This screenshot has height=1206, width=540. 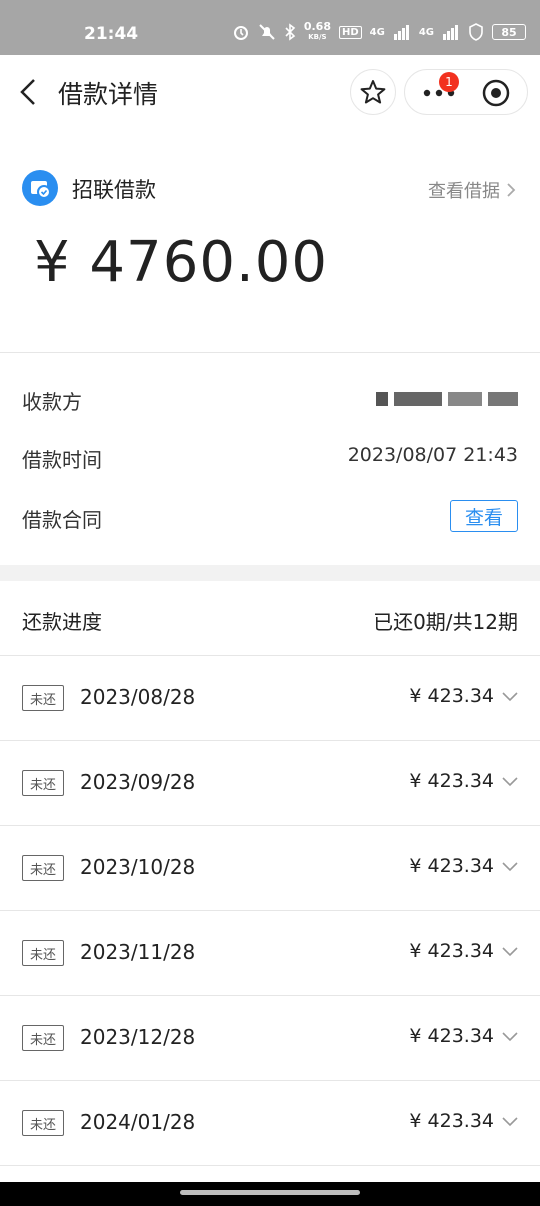 What do you see at coordinates (138, 1037) in the screenshot?
I see `installment-date: 2023/12/28` at bounding box center [138, 1037].